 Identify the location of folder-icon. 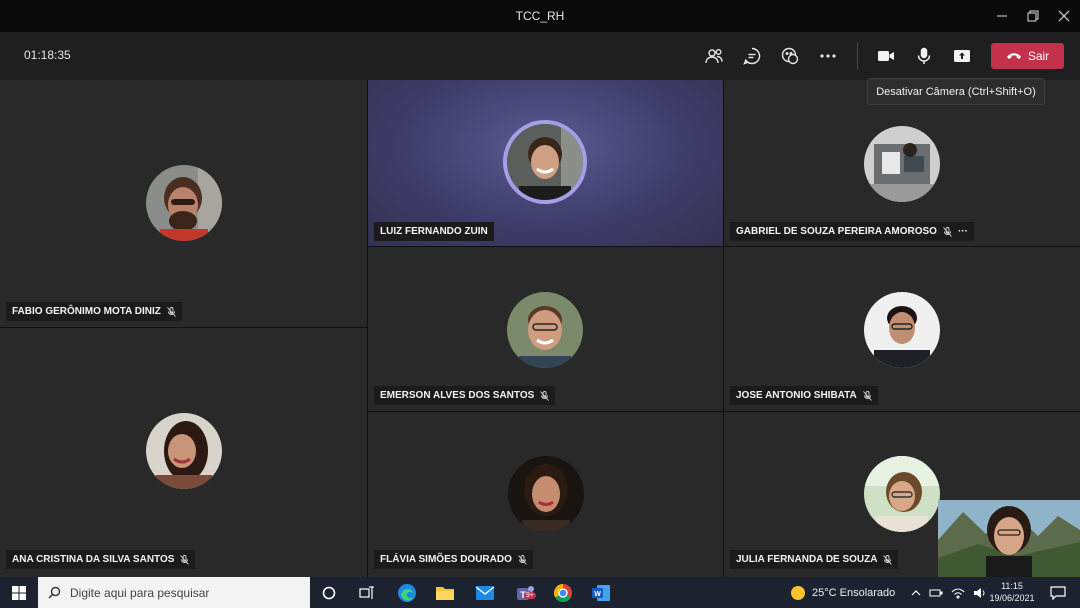
(445, 593).